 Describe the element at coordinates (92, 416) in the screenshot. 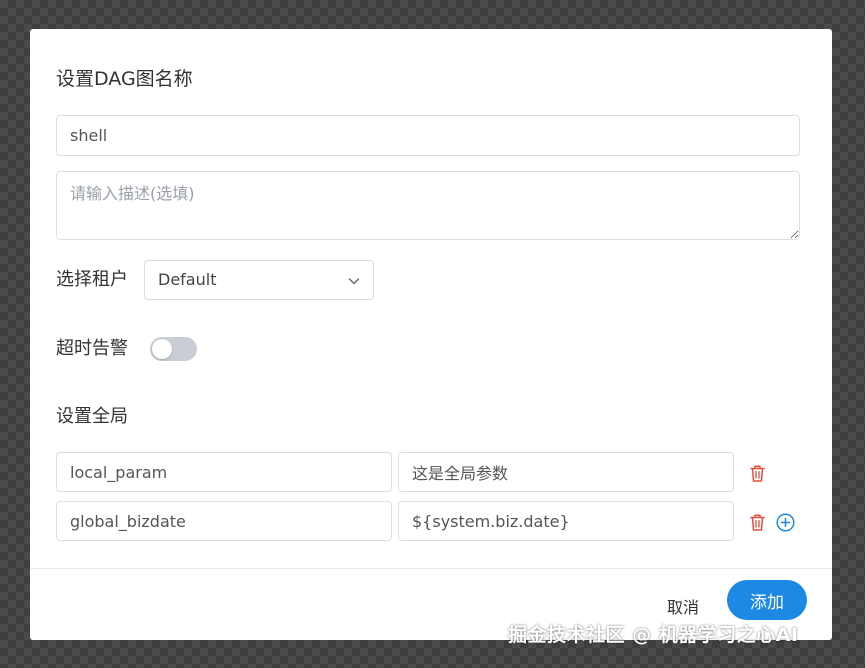

I see `global-params-label: 设置全局` at that location.